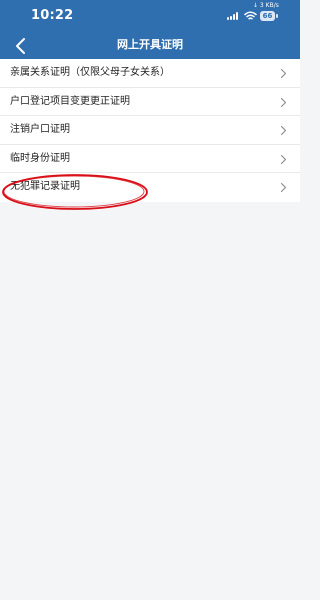  What do you see at coordinates (267, 16) in the screenshot?
I see `battery-icon: 66` at bounding box center [267, 16].